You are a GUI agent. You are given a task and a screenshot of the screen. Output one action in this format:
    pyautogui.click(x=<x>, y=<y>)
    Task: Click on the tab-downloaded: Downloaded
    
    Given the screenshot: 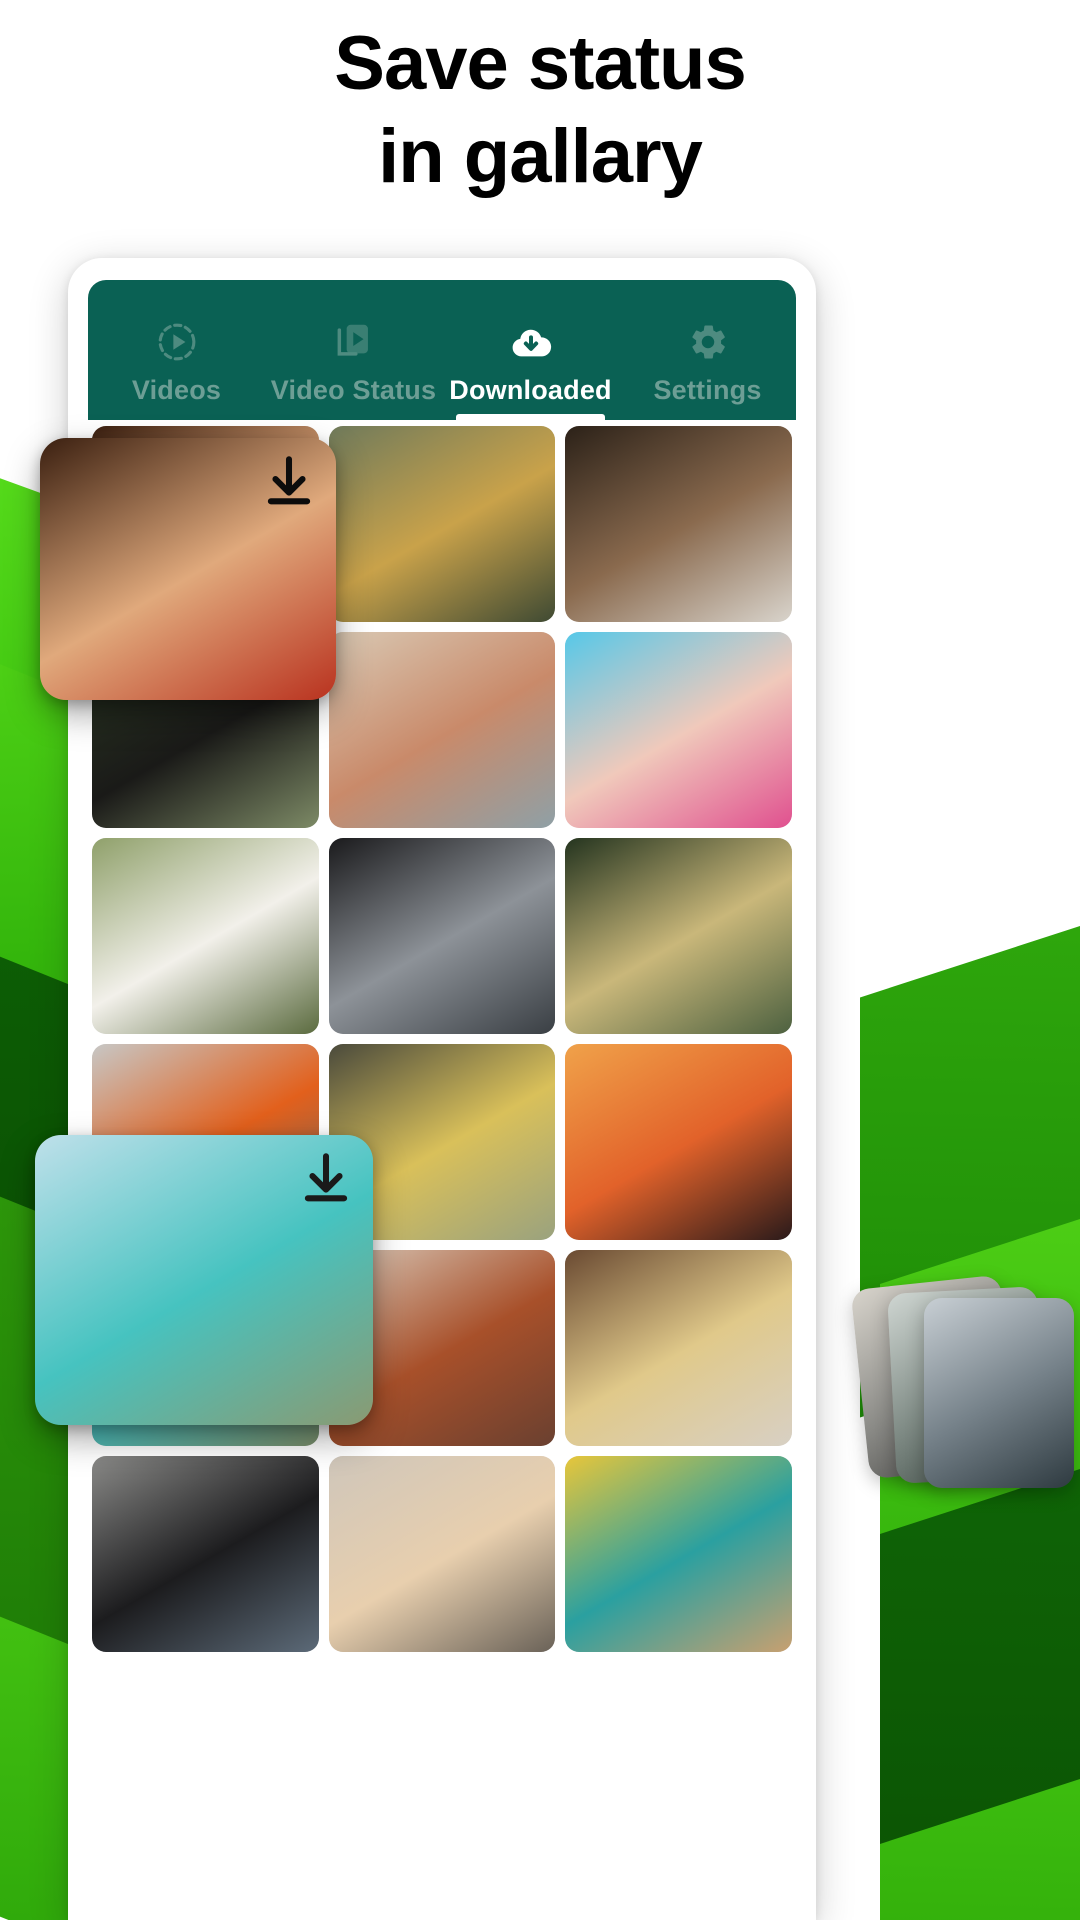 What is the action you would take?
    pyautogui.click(x=530, y=350)
    